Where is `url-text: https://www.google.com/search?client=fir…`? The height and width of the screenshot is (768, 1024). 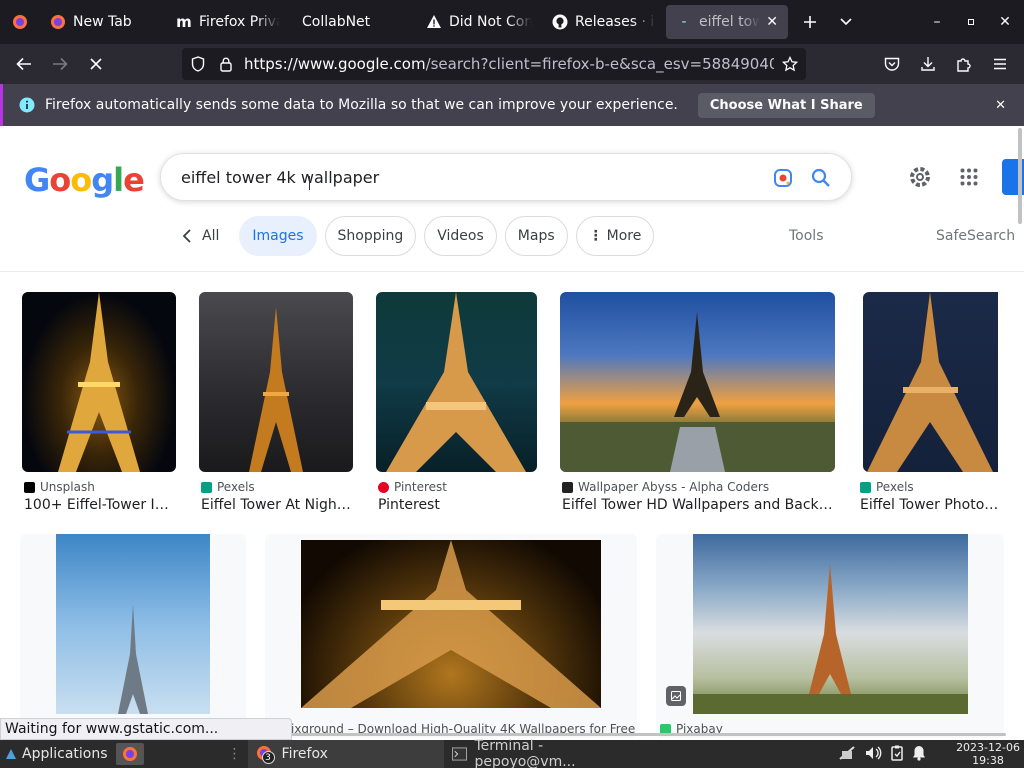 url-text: https://www.google.com/search?client=fir… is located at coordinates (509, 64).